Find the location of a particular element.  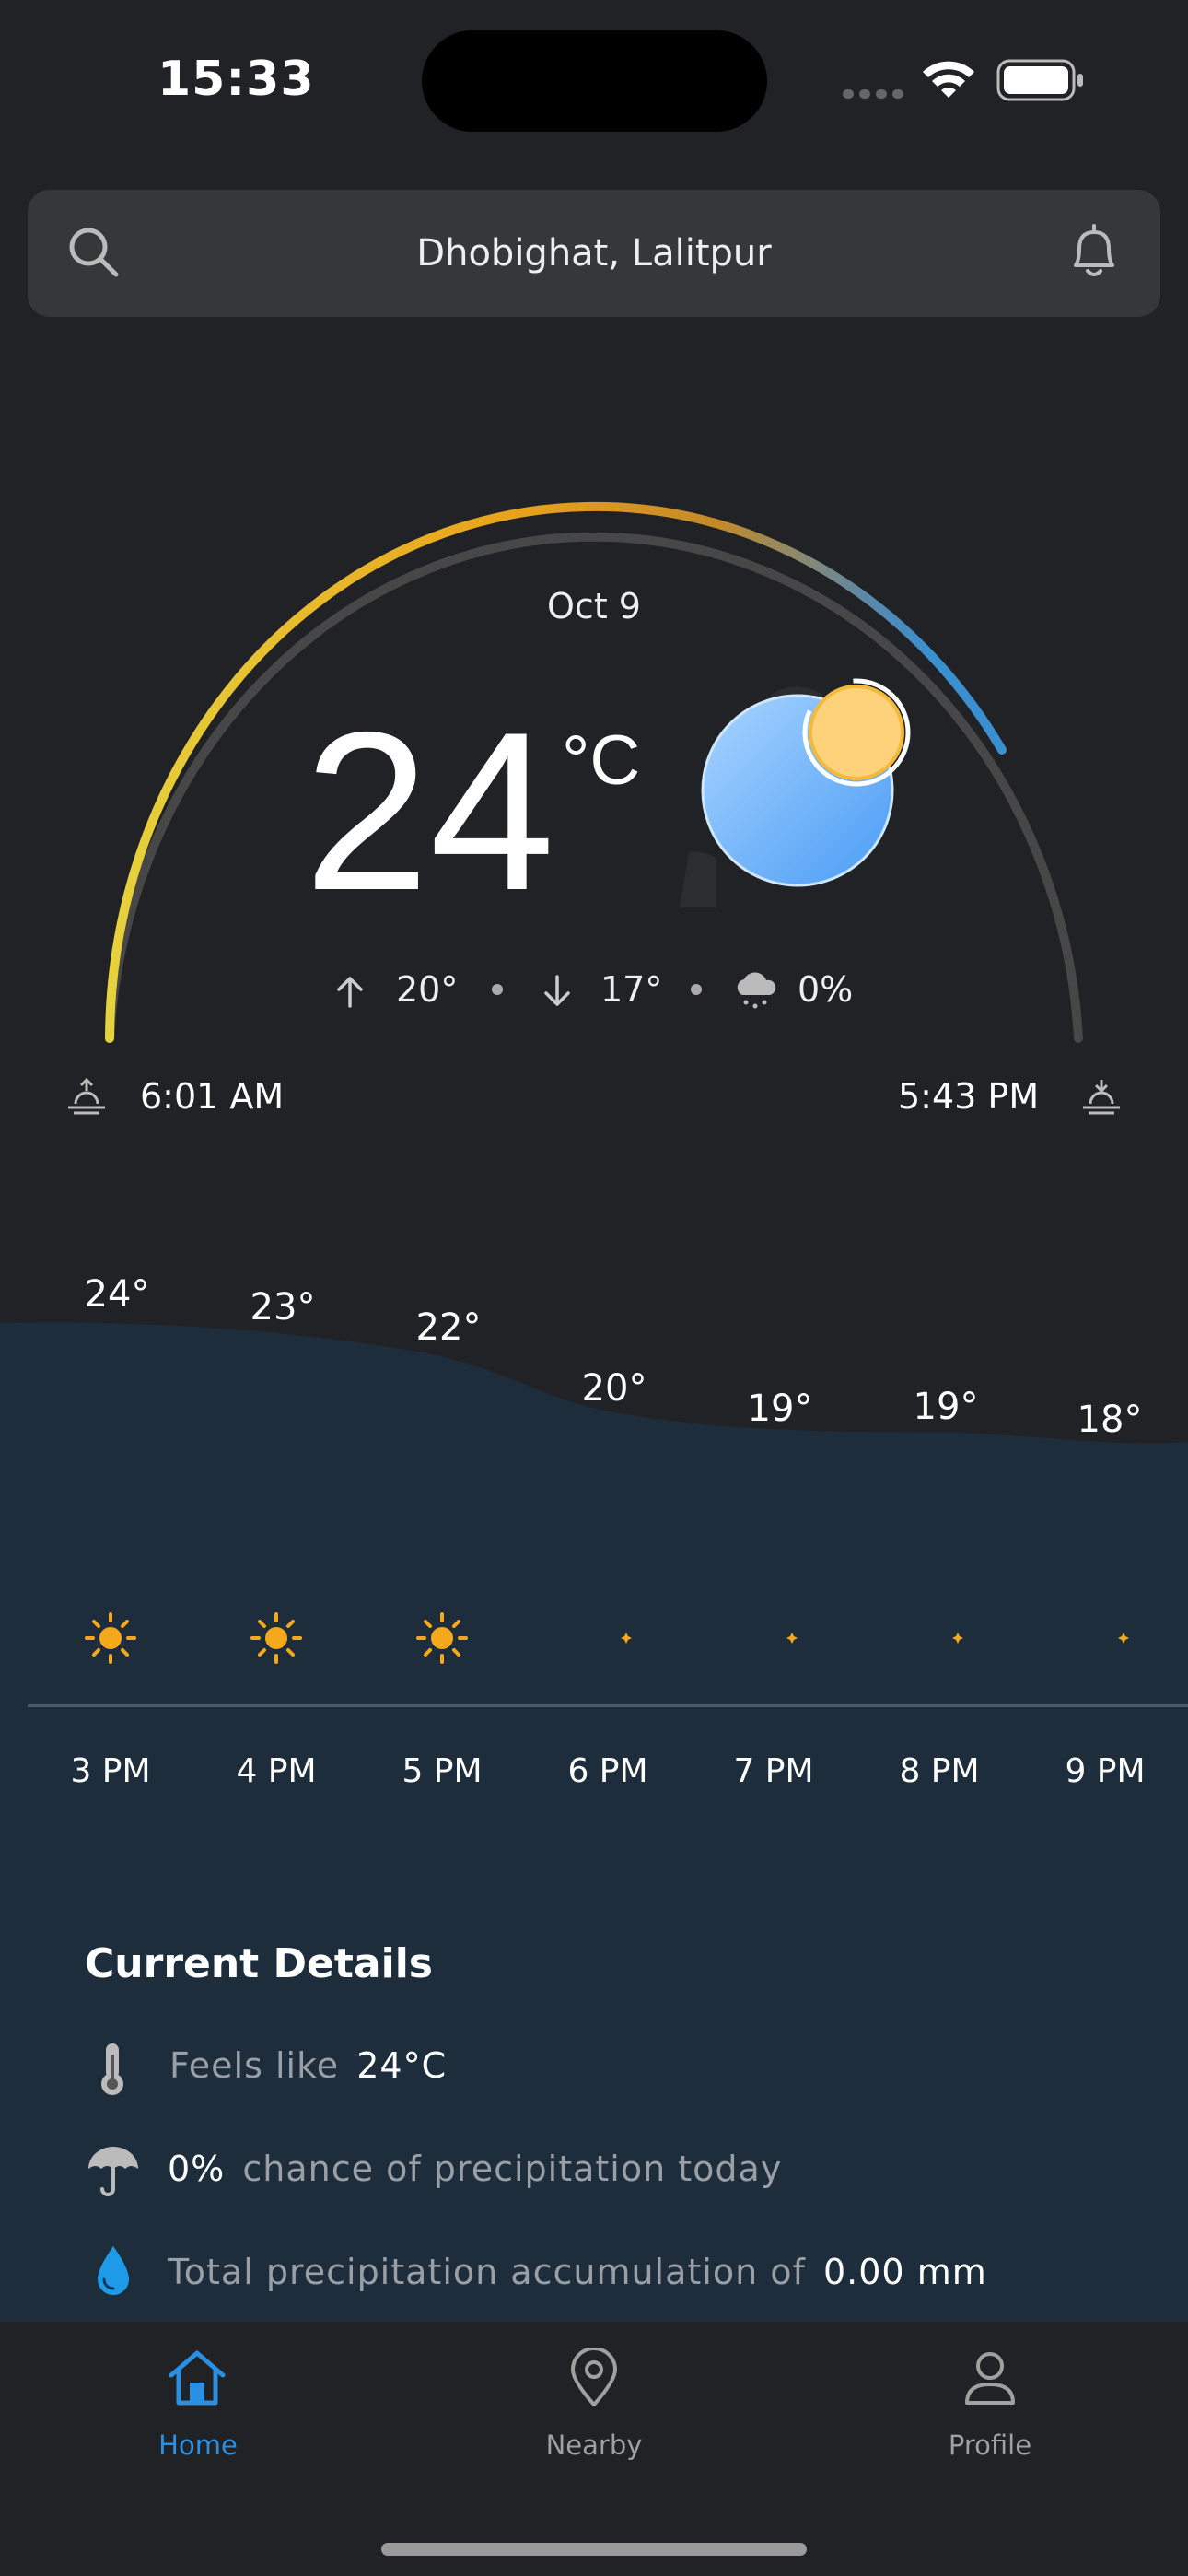

location-label: Dhobighat, Lalitpur is located at coordinates (594, 254).